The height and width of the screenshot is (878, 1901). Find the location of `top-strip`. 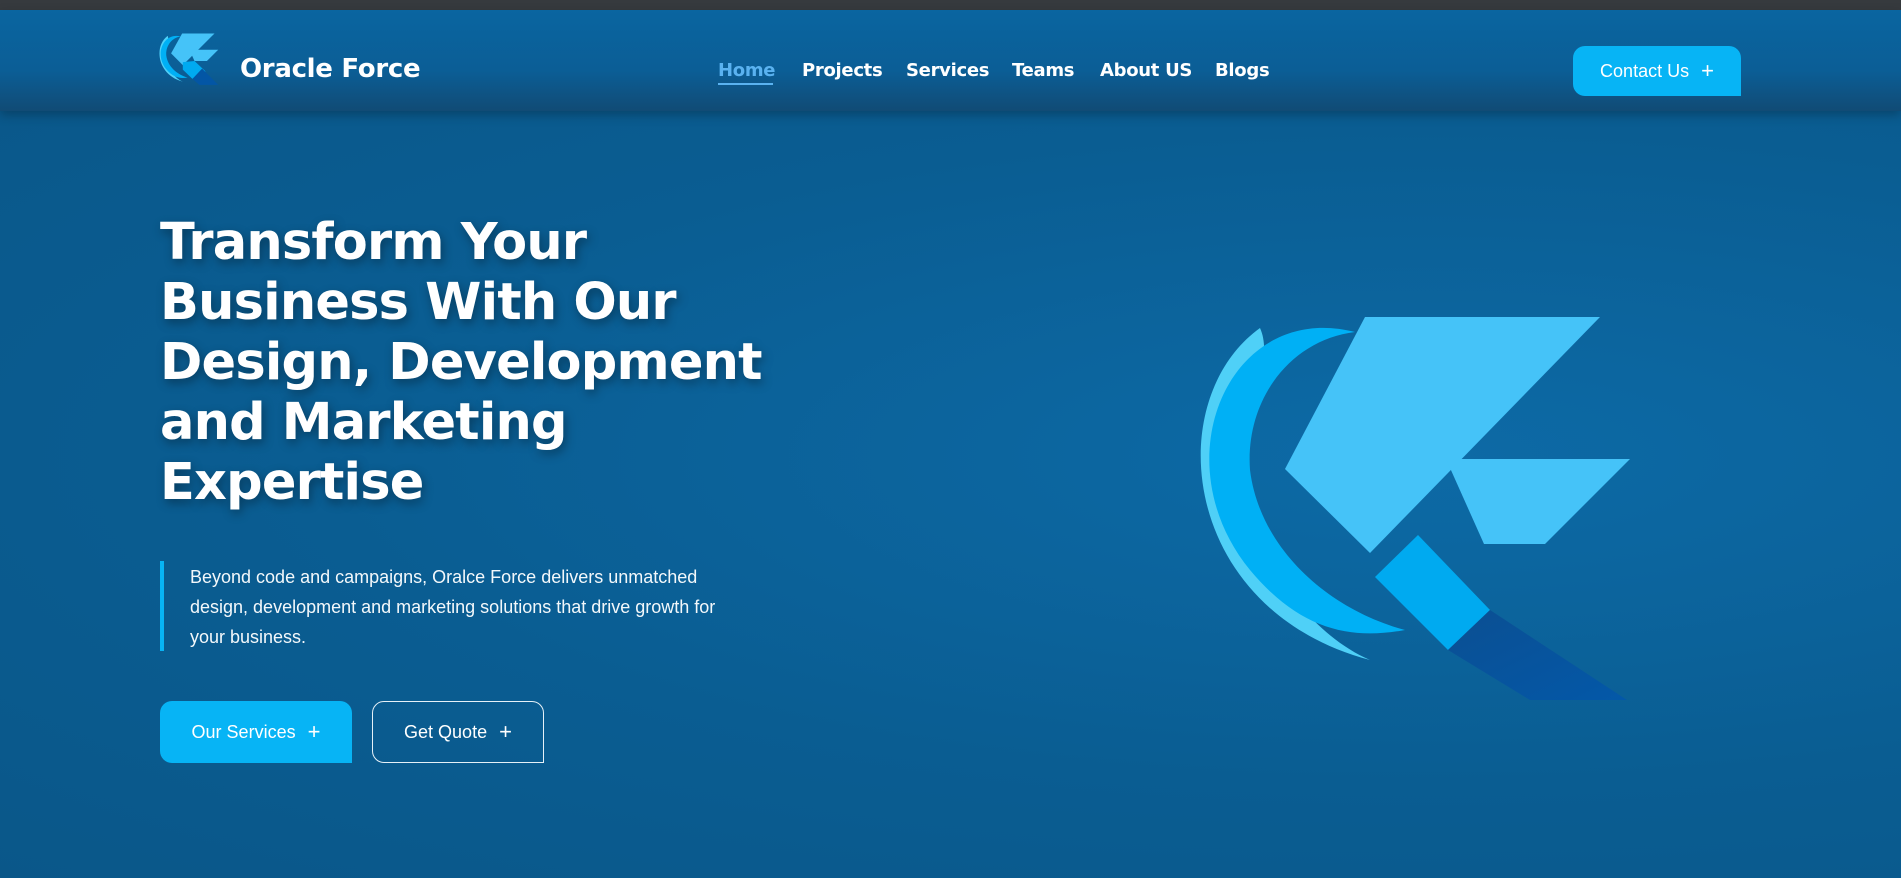

top-strip is located at coordinates (950, 5).